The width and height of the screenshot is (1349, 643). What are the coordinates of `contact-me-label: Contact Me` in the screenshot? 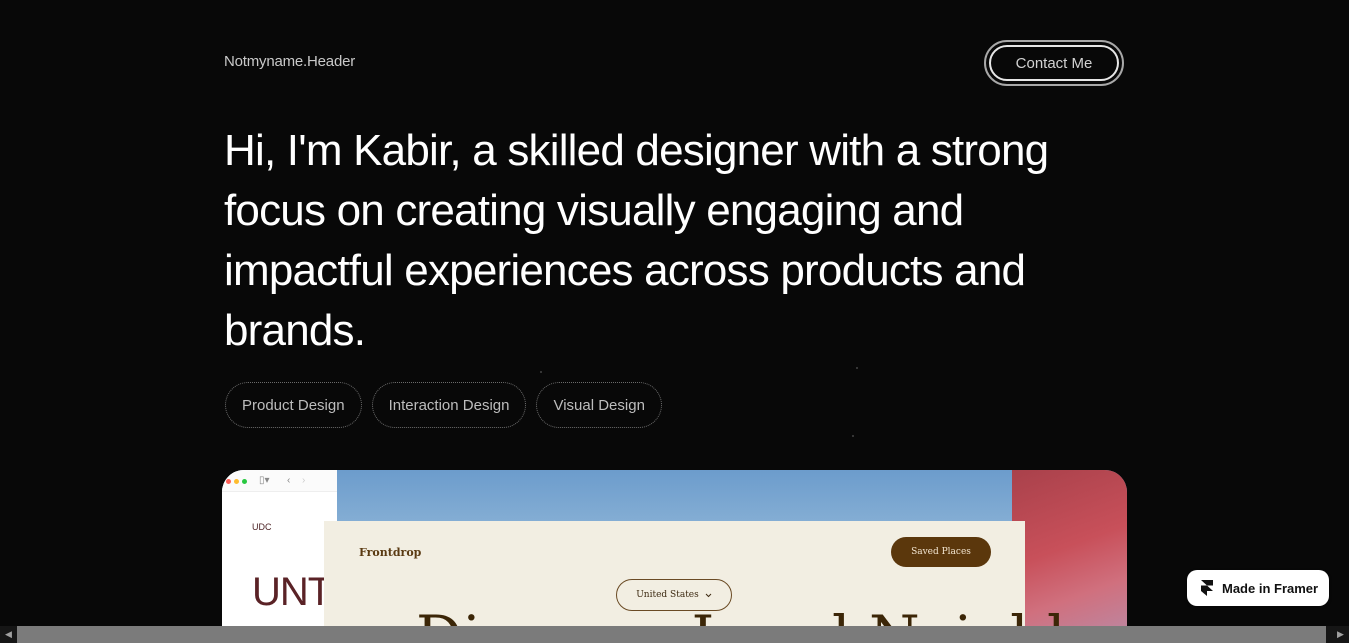 It's located at (1054, 63).